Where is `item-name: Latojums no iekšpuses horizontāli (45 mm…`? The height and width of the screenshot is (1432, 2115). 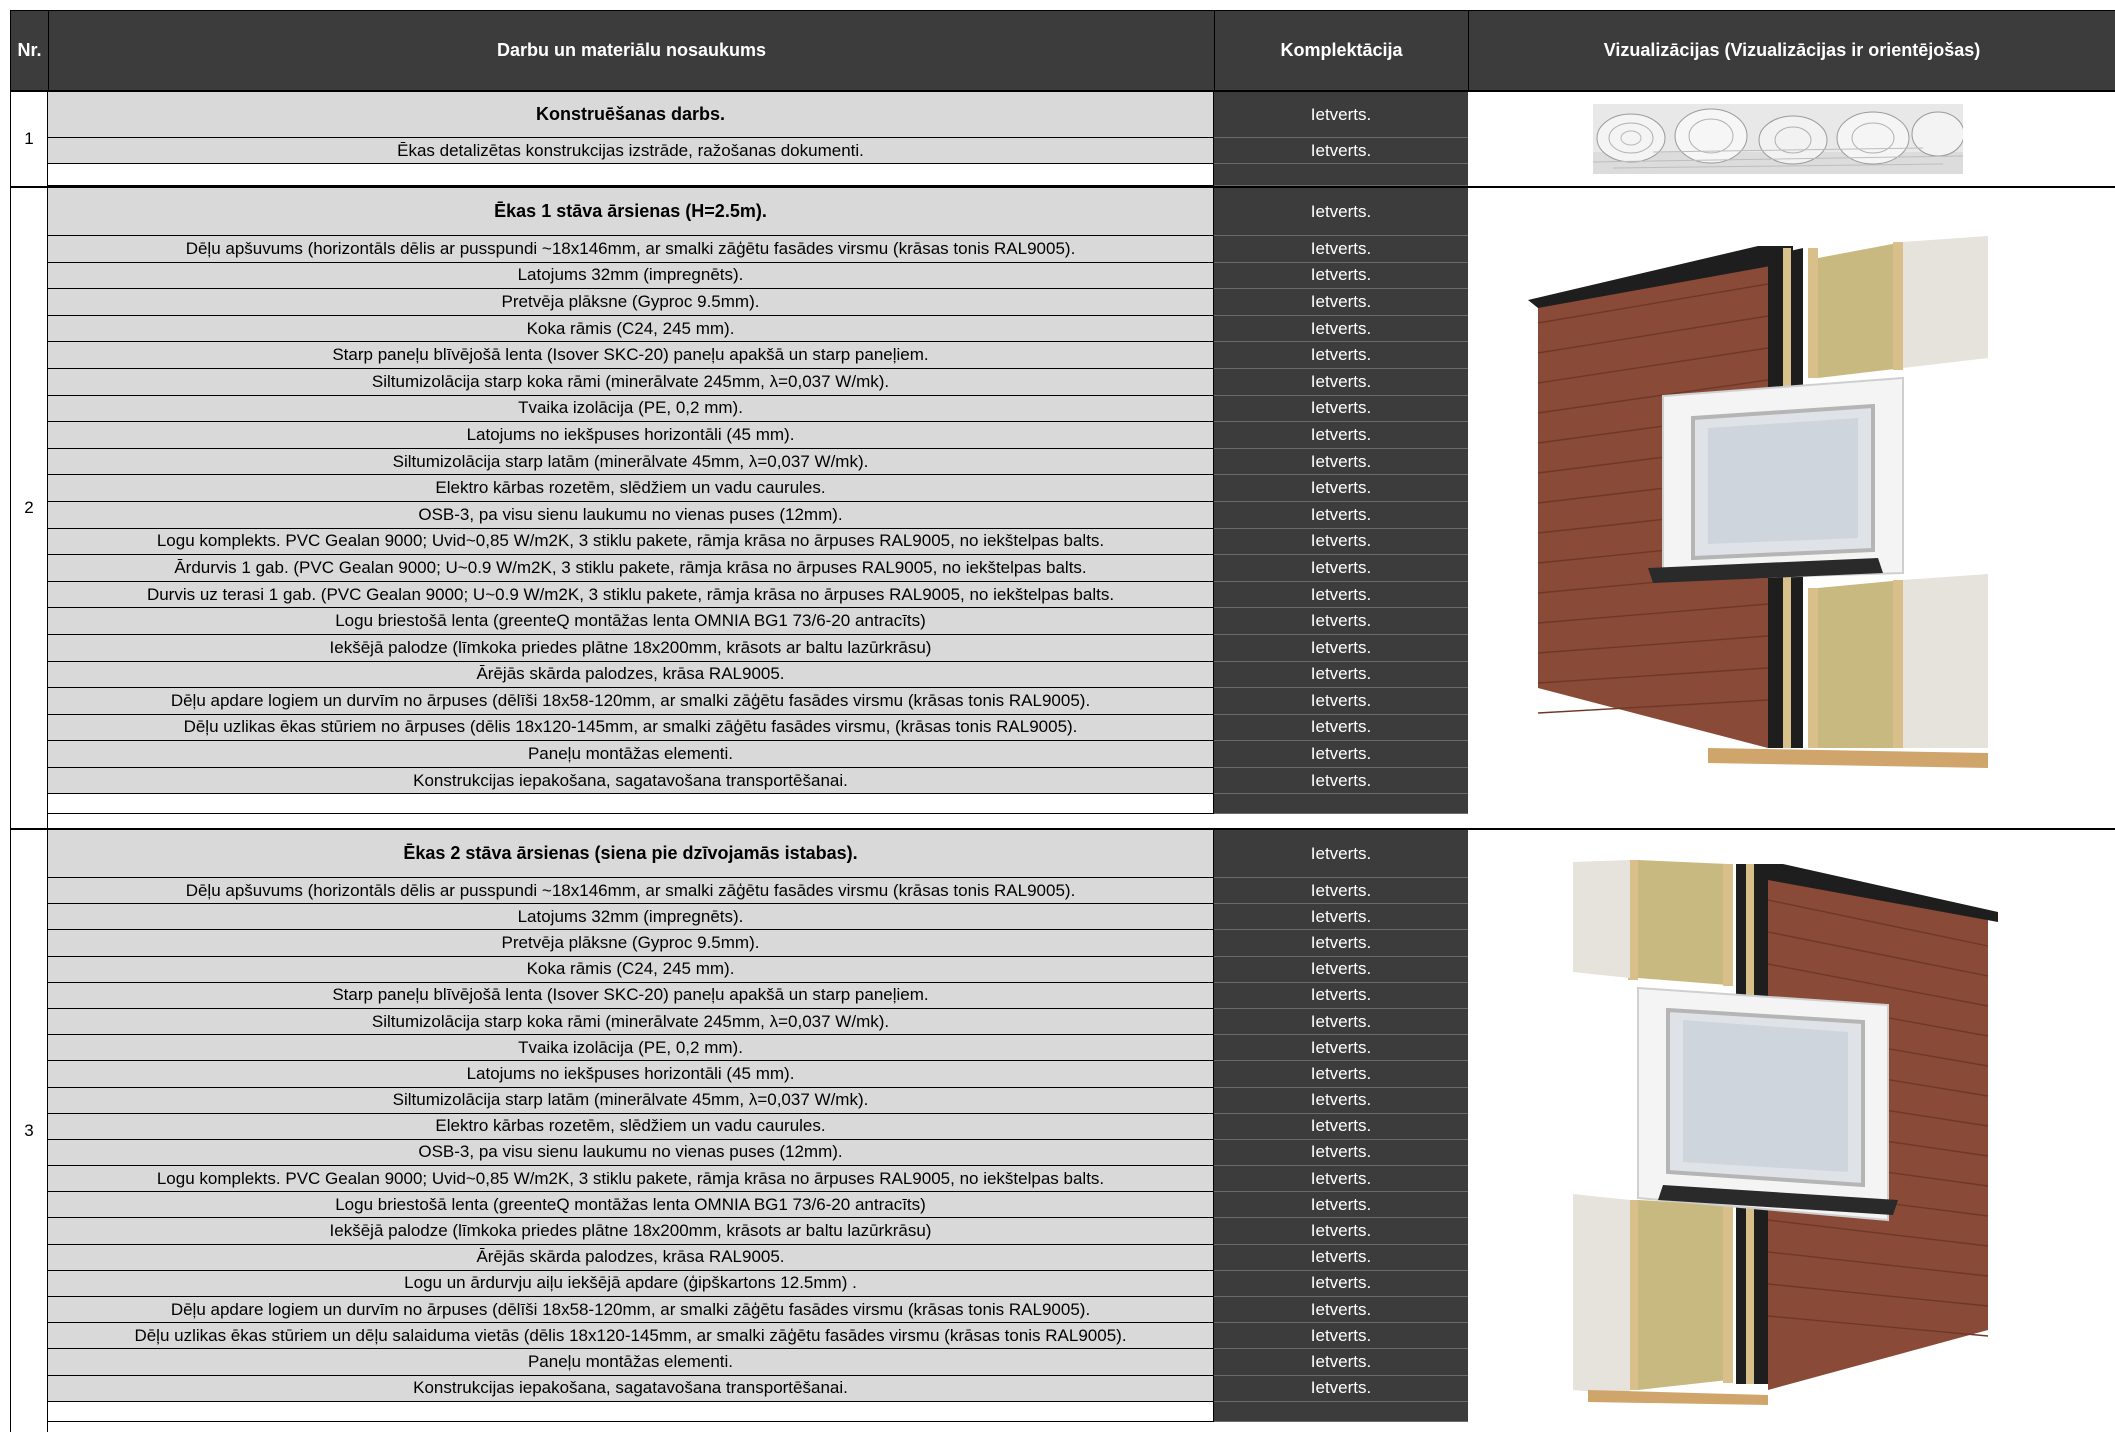 item-name: Latojums no iekšpuses horizontāli (45 mm… is located at coordinates (631, 1074).